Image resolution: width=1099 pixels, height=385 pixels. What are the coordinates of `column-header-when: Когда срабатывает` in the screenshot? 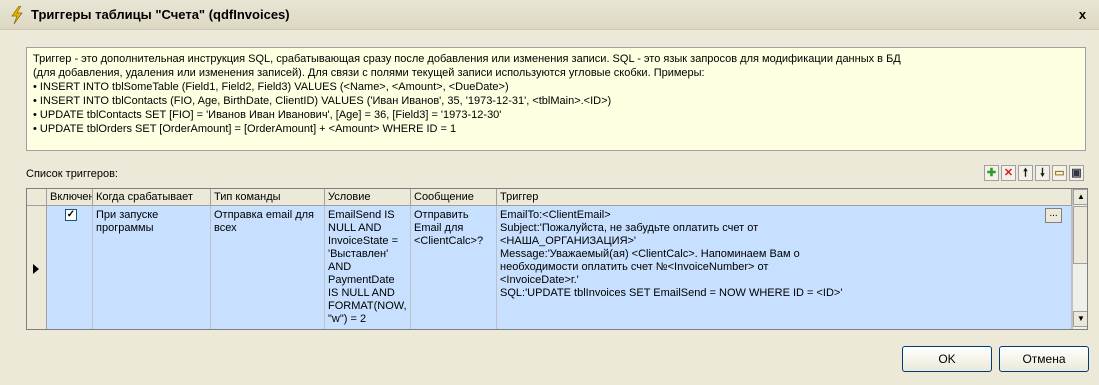 It's located at (152, 197).